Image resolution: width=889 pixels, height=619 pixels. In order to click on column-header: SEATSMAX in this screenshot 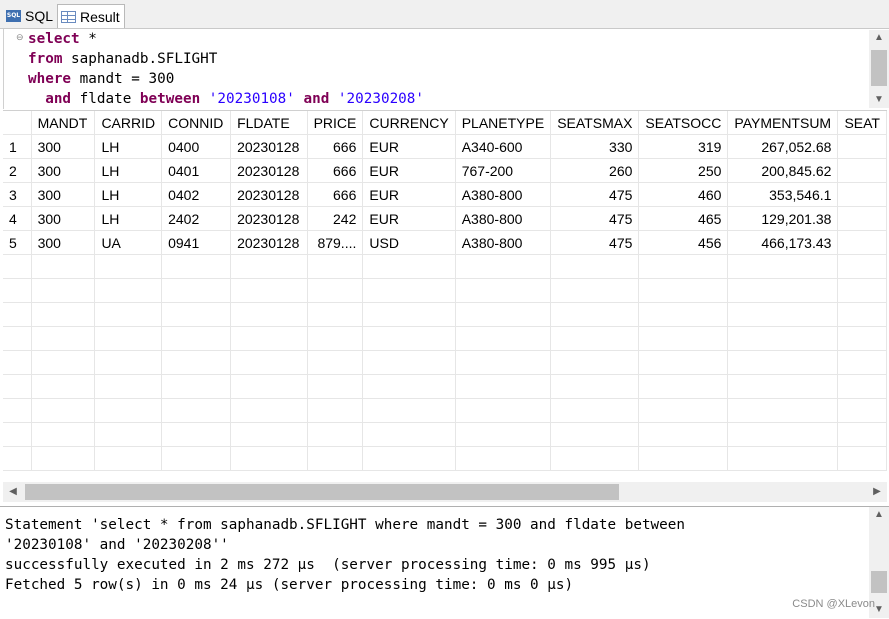, I will do `click(595, 123)`.